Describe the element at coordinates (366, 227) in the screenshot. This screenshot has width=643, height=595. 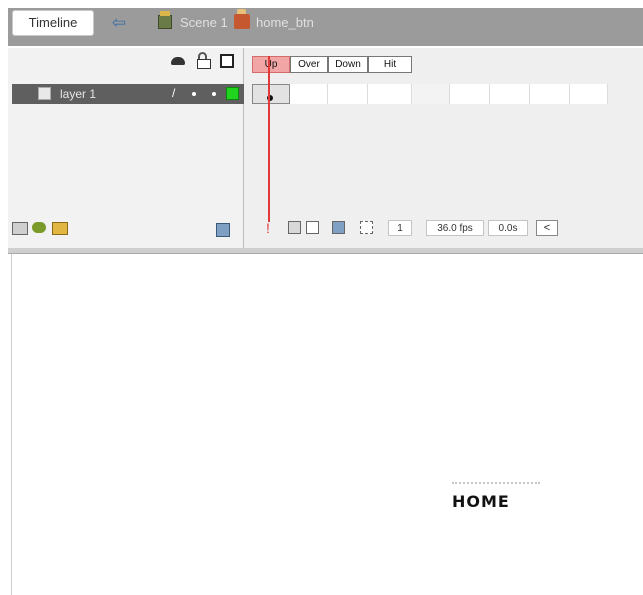
I see `modify-onion-markers-icon` at that location.